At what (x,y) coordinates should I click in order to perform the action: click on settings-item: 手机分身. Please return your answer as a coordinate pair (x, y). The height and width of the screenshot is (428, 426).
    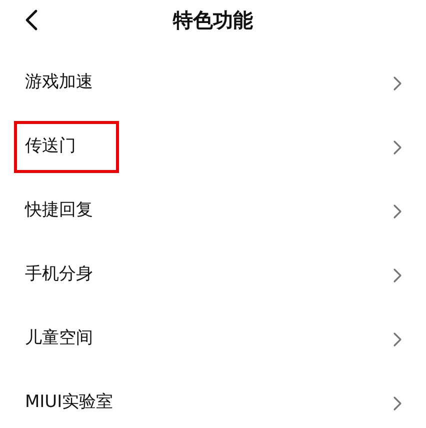
    Looking at the image, I should click on (213, 275).